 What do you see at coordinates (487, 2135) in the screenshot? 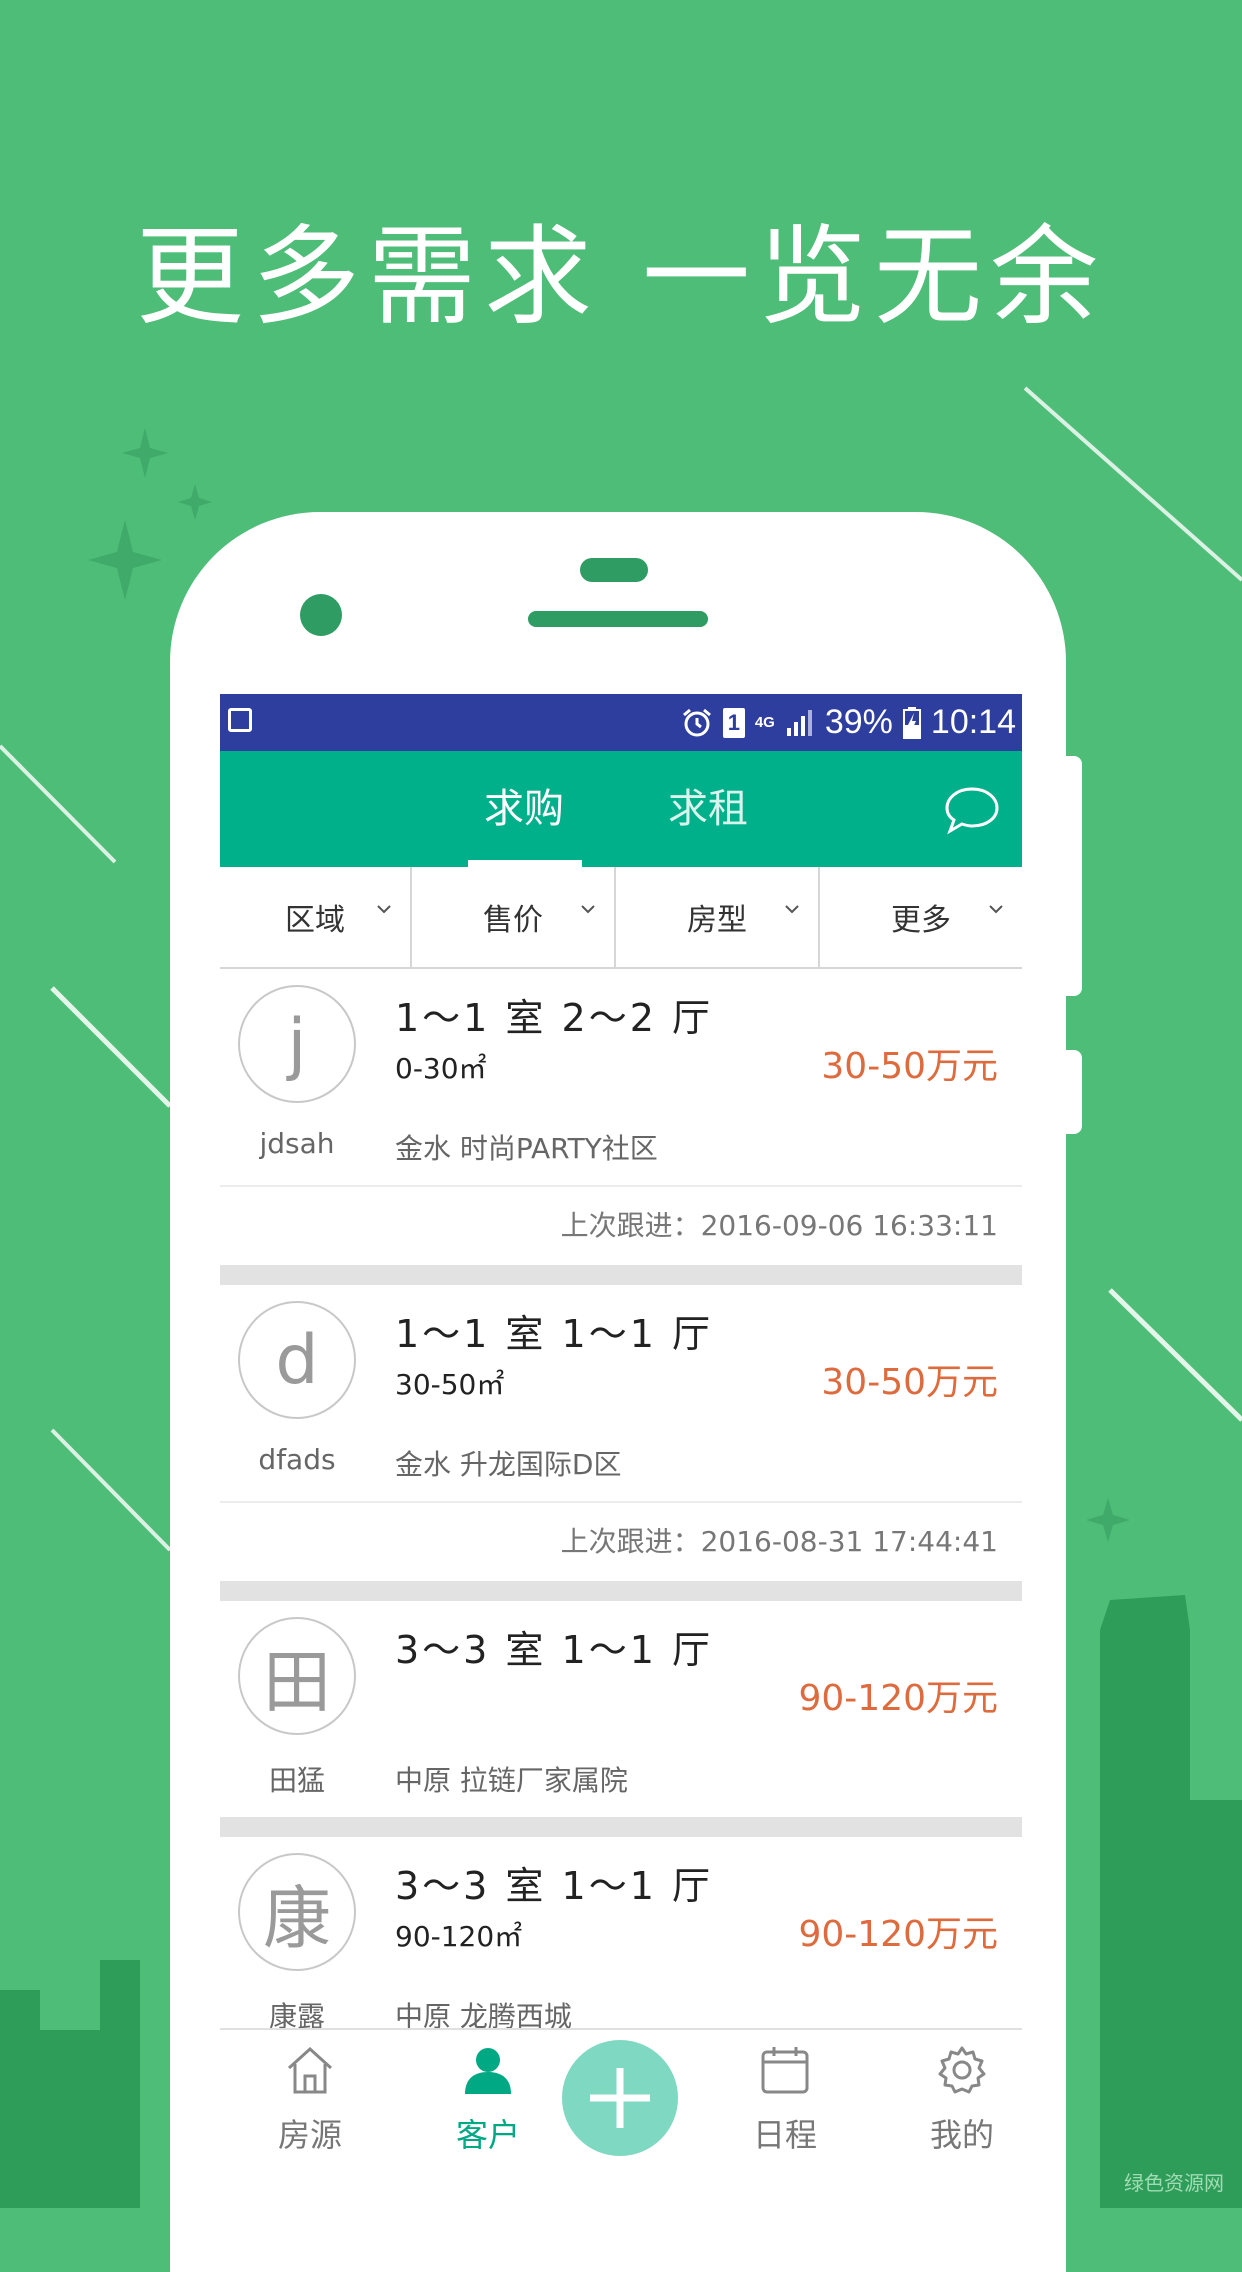
I see `nav-label: 客户` at bounding box center [487, 2135].